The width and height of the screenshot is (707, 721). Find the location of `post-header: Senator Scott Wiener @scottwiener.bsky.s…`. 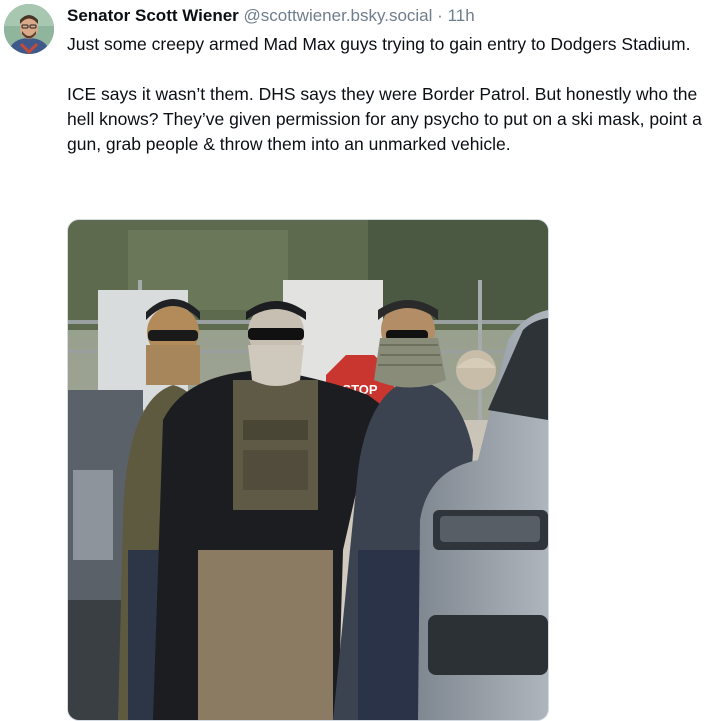

post-header: Senator Scott Wiener @scottwiener.bsky.s… is located at coordinates (271, 16).